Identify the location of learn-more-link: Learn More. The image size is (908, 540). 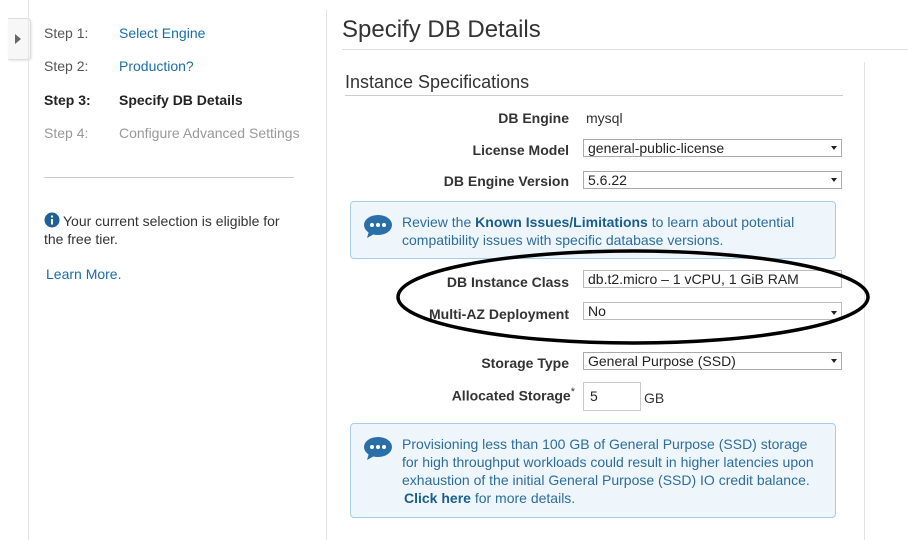
(82, 274).